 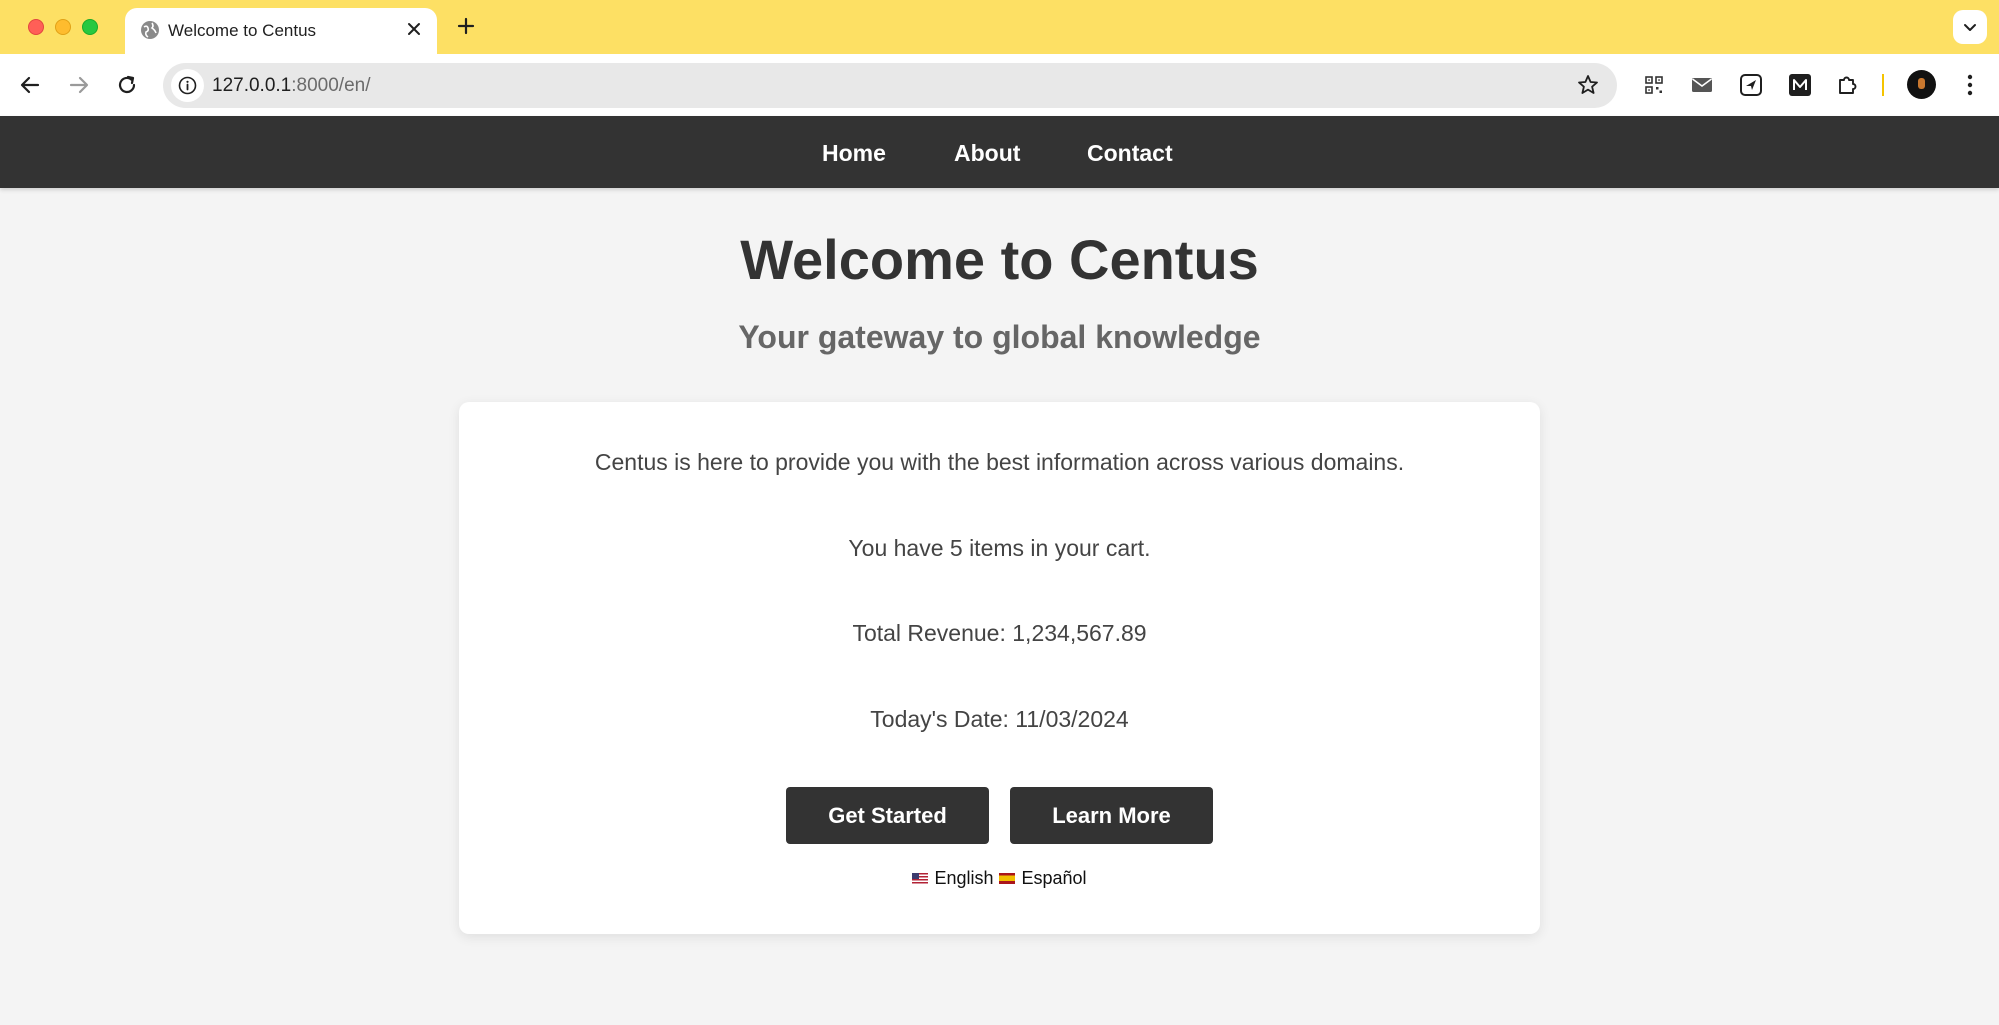 I want to click on reload-icon, so click(x=127, y=85).